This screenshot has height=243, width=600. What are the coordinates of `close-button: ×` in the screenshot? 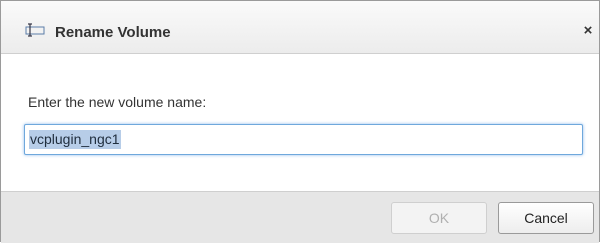 It's located at (588, 31).